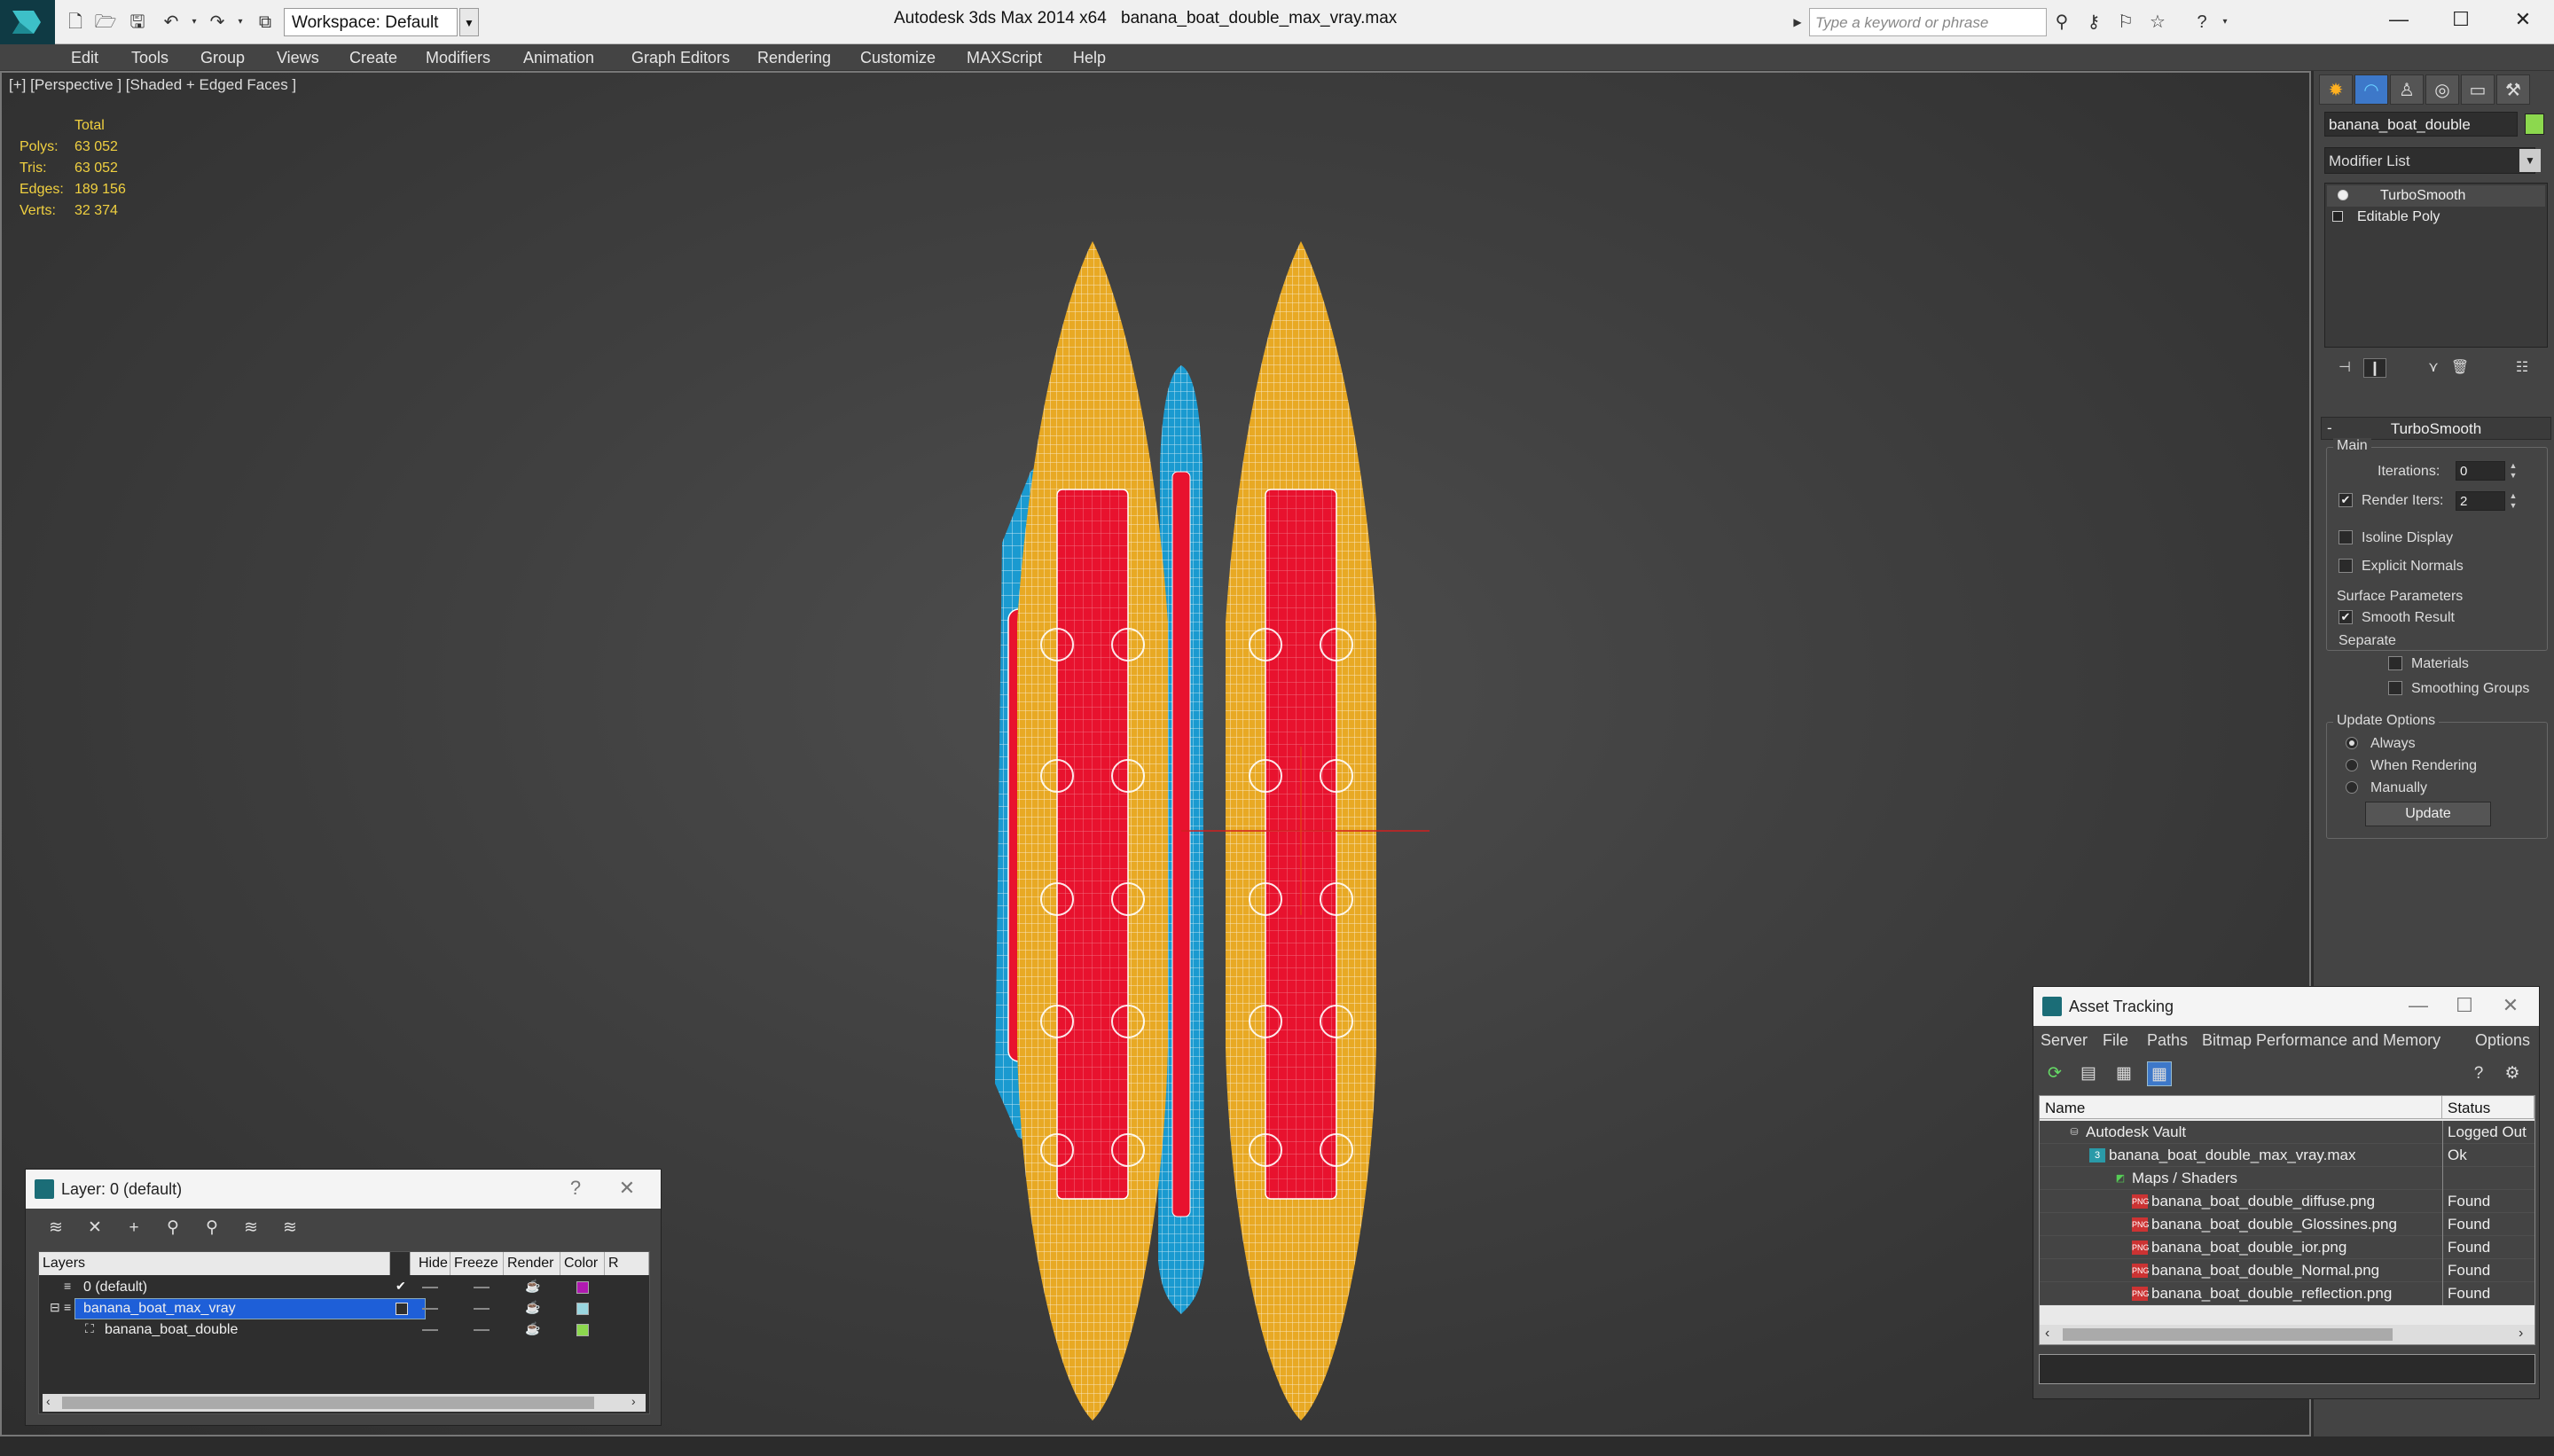 The width and height of the screenshot is (2554, 1456). Describe the element at coordinates (2346, 537) in the screenshot. I see `isoline-display-checkbox` at that location.